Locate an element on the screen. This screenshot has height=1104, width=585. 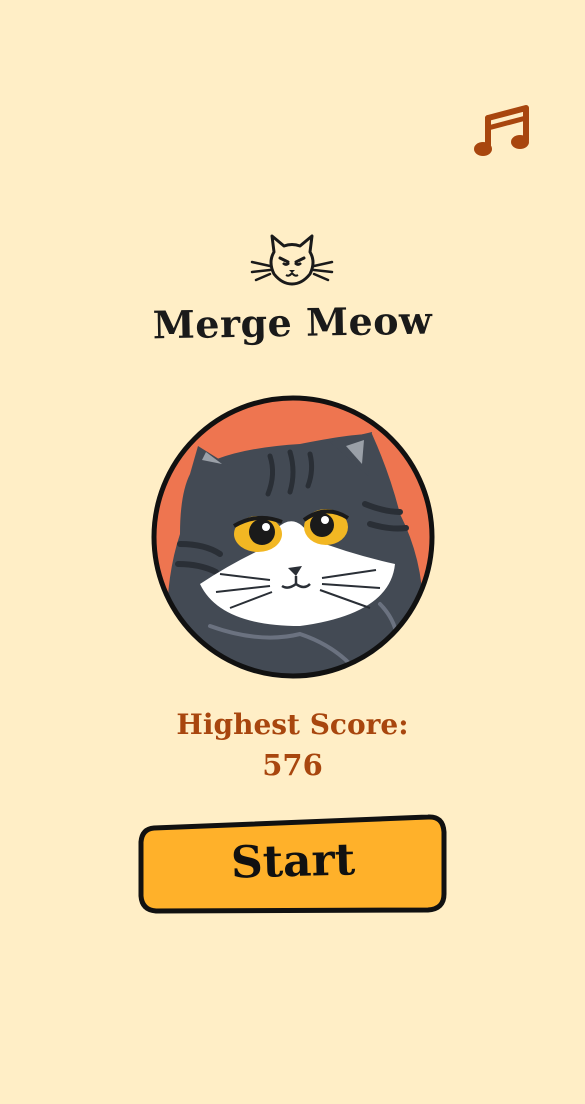
music-note-icon is located at coordinates (501, 130).